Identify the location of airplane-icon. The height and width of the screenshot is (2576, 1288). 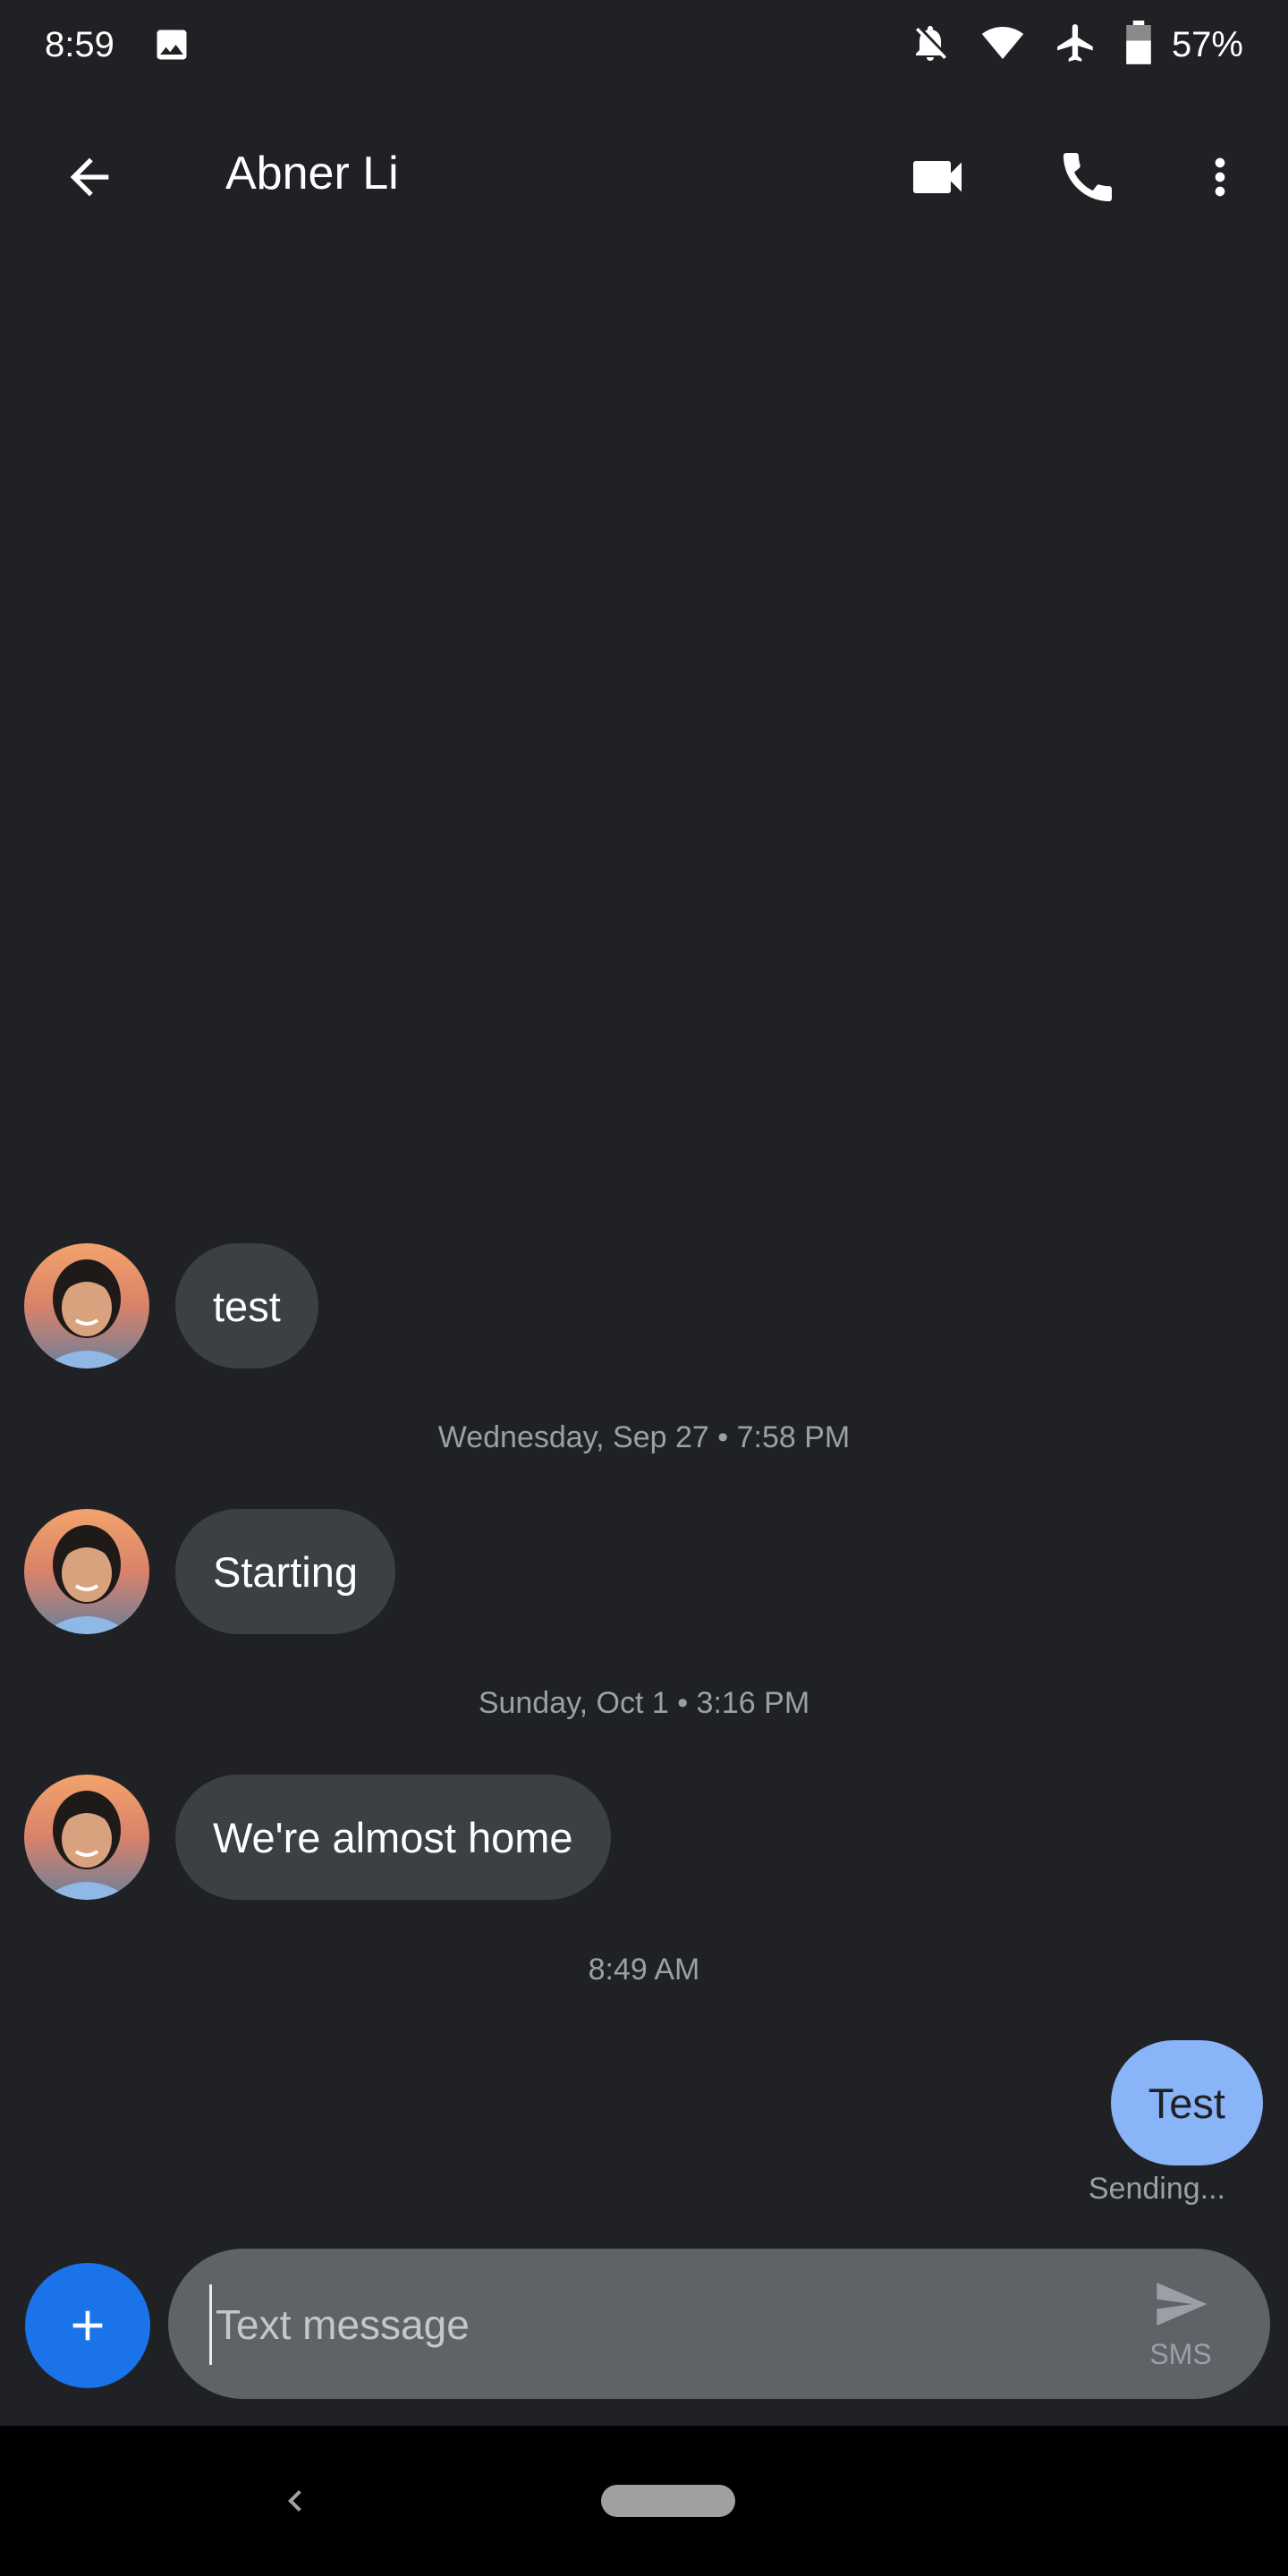
(1076, 45).